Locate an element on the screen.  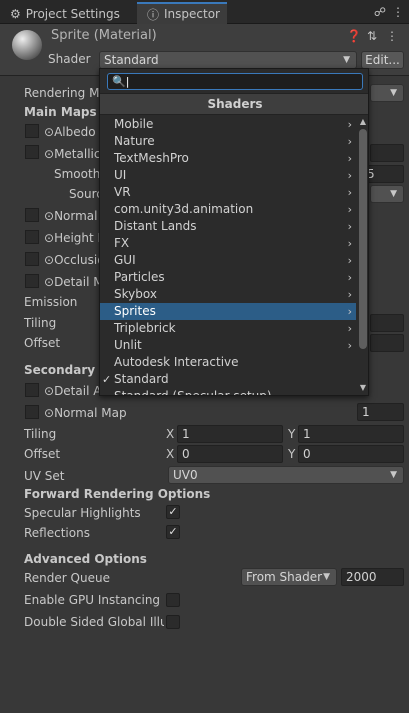
kebab-menu-icon: ⋮ is located at coordinates (398, 12).